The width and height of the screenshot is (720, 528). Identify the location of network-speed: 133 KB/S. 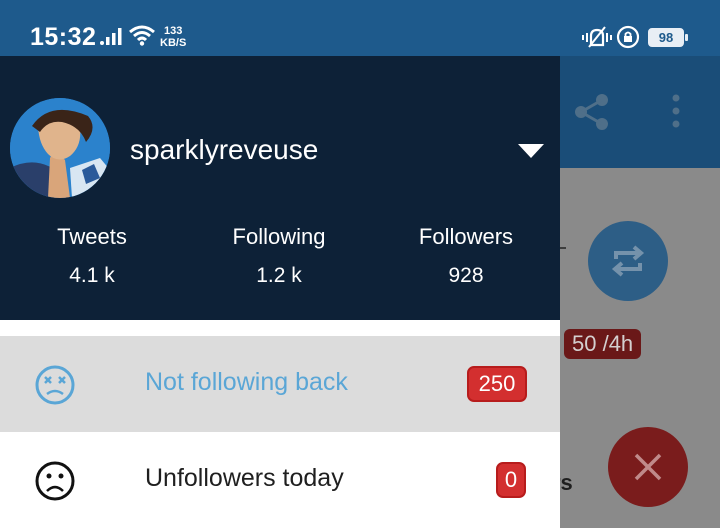
(173, 37).